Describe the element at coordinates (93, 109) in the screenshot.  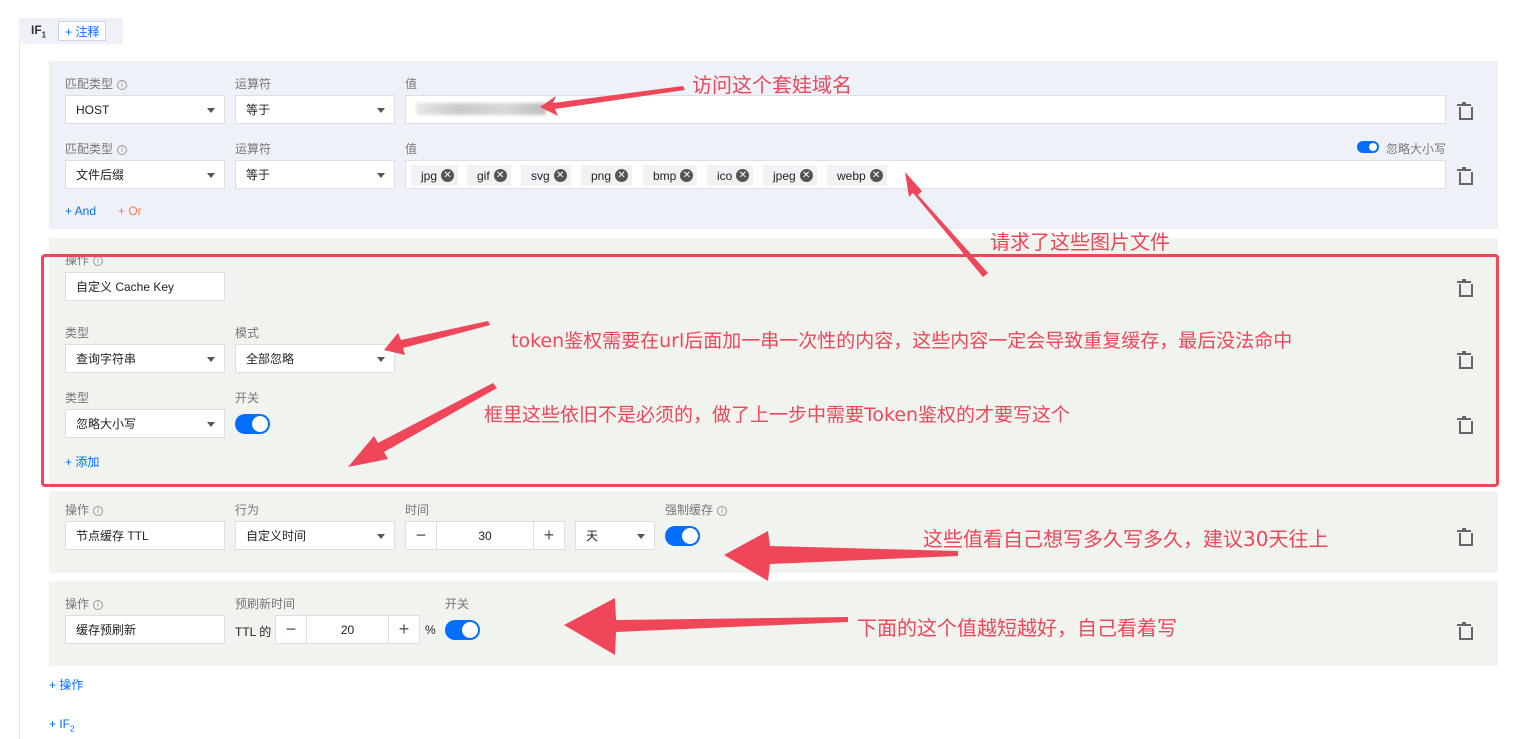
I see `match-type-value: HOST` at that location.